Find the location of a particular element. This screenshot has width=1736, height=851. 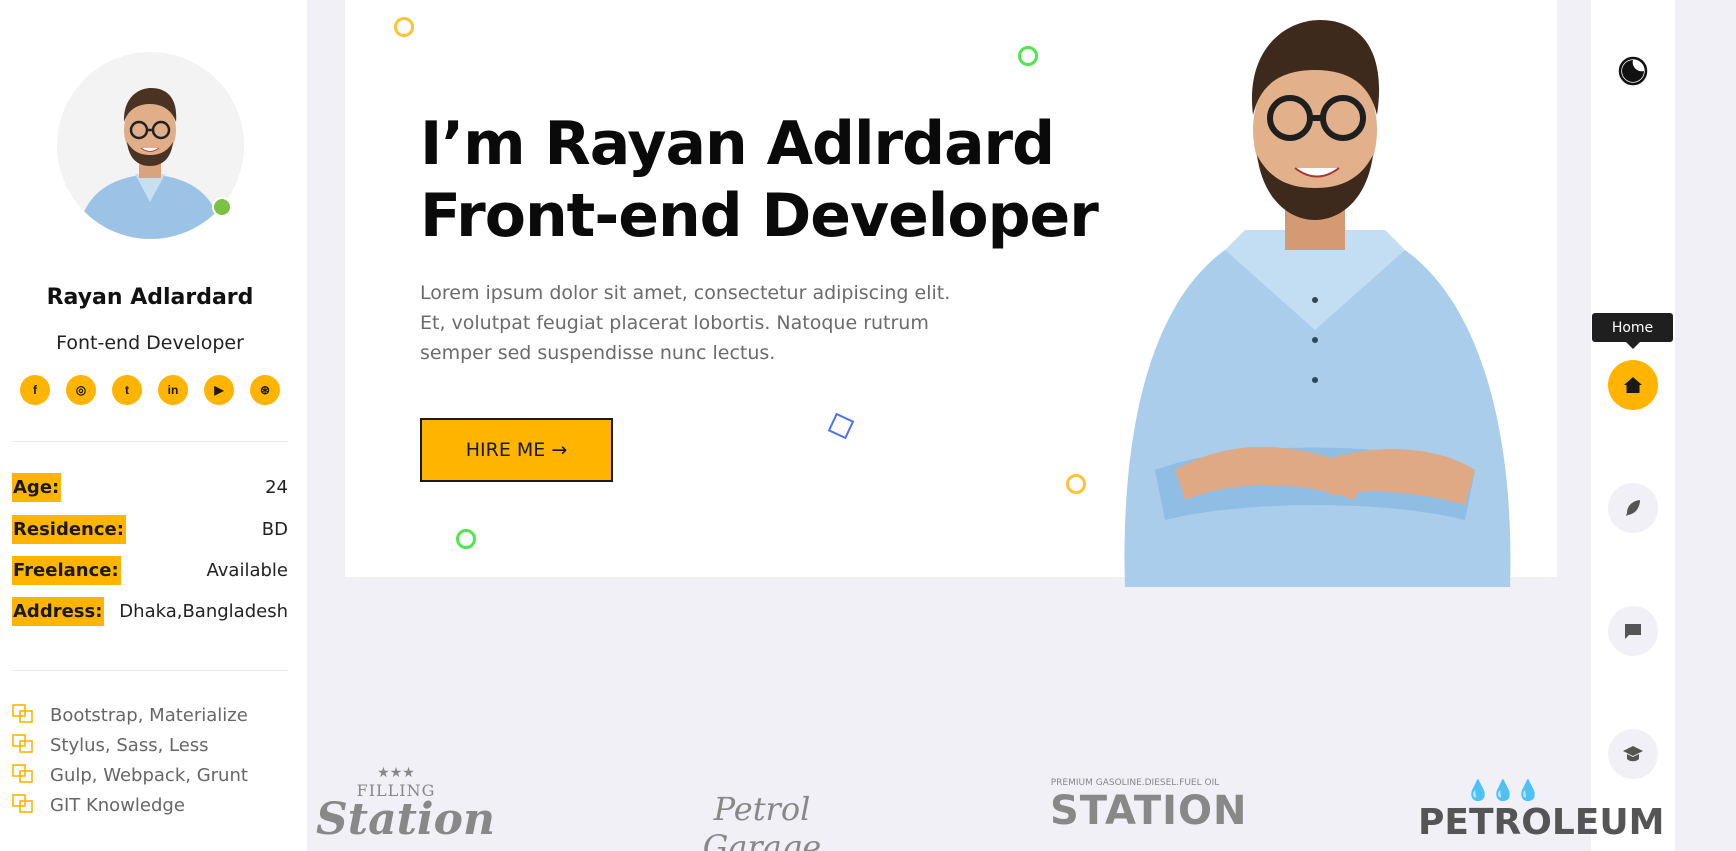

info-row-age: Age: 24 is located at coordinates (150, 487).